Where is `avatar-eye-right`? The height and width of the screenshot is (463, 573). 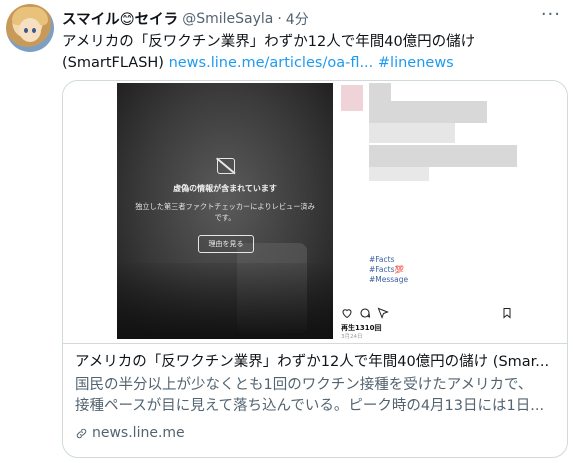
avatar-eye-right is located at coordinates (34, 30).